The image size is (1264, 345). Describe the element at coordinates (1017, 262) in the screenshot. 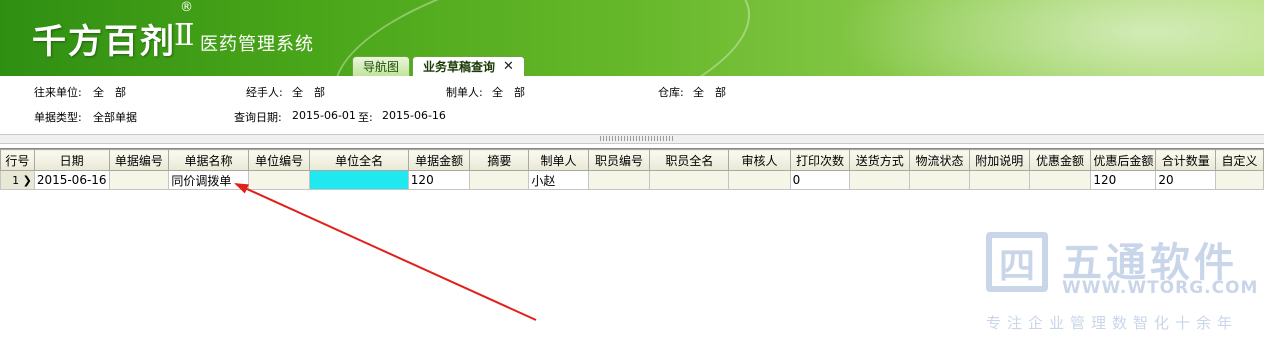

I see `watermark-logo-icon: 四` at that location.